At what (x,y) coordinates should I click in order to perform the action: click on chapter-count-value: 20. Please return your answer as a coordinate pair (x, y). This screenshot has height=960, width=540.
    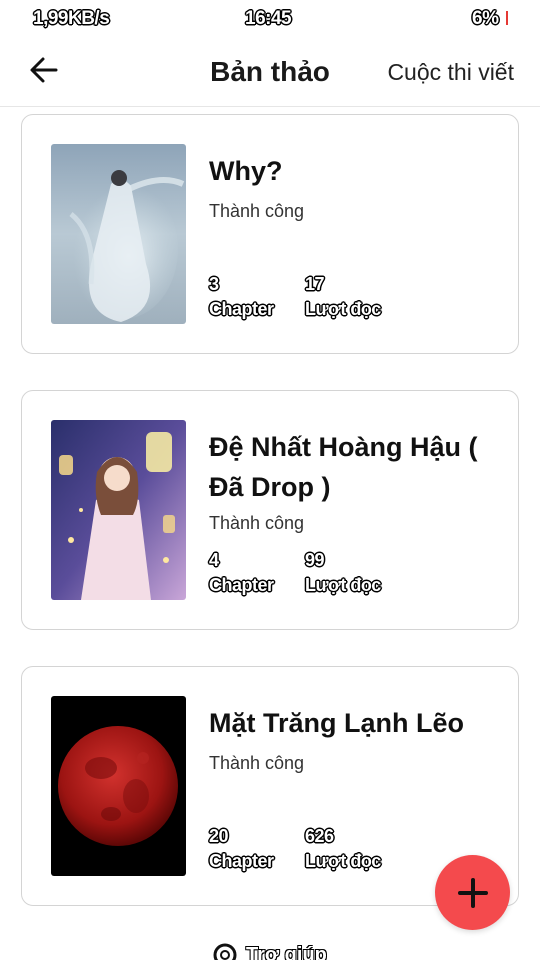
    Looking at the image, I should click on (219, 836).